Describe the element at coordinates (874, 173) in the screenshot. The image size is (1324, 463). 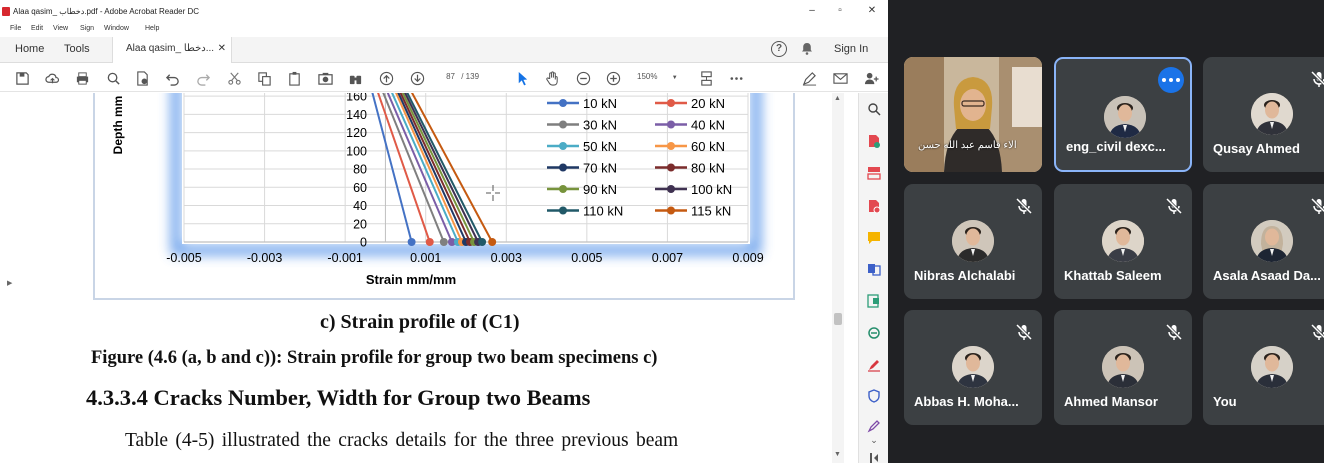
I see `organize-pages-icon` at that location.